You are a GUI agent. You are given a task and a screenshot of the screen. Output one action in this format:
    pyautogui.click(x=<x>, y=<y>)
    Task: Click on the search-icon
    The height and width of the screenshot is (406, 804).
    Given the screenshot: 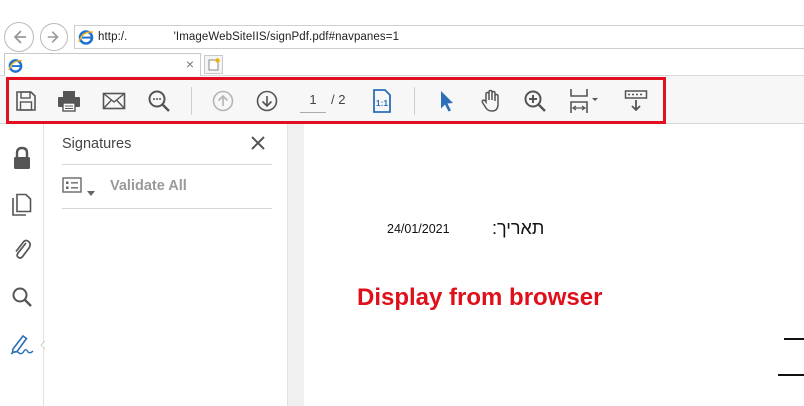 What is the action you would take?
    pyautogui.click(x=22, y=297)
    